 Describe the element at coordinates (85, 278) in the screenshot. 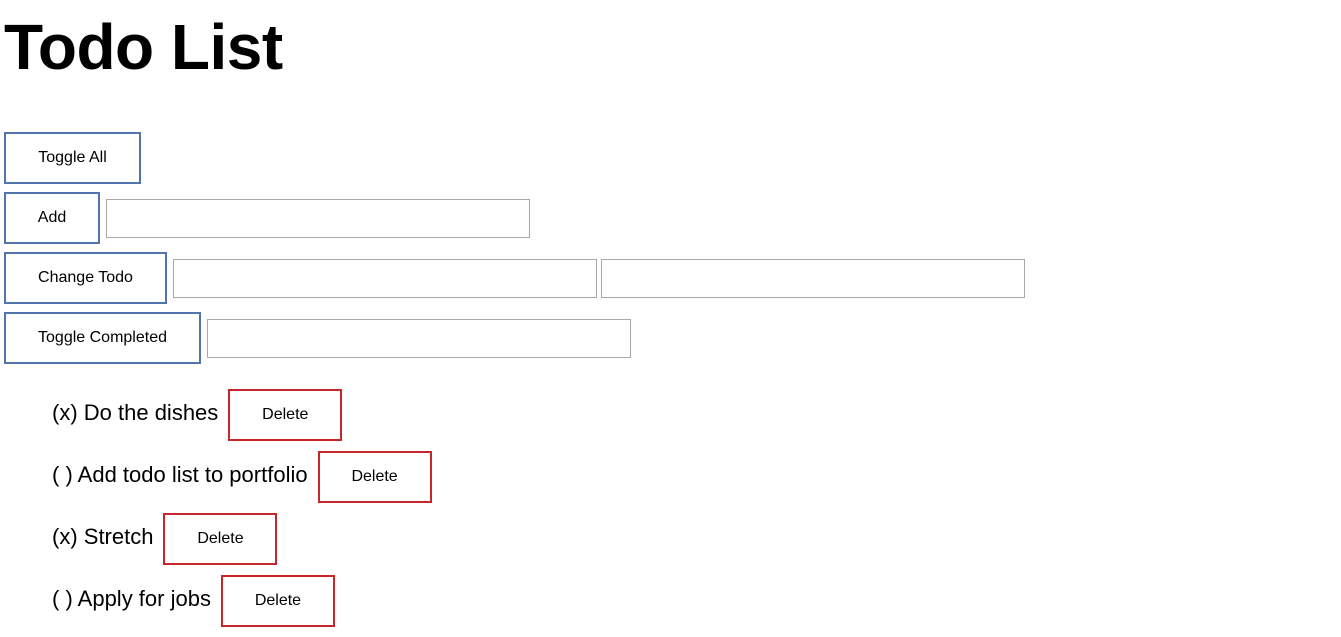

I see `change-todo-button: Change Todo` at that location.